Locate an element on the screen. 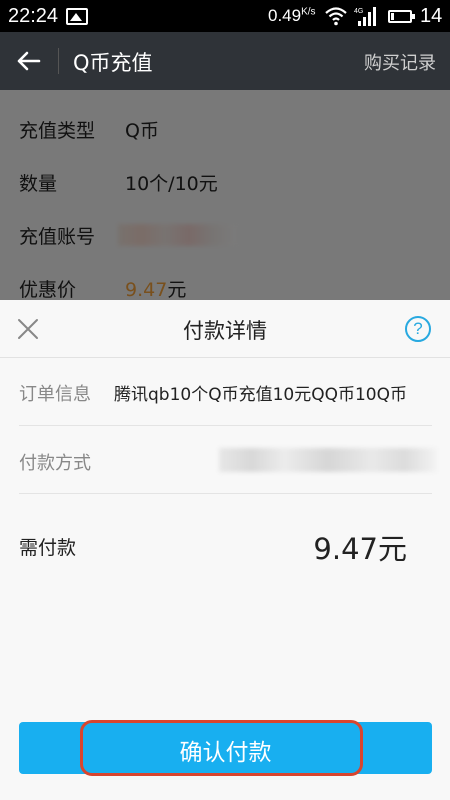 This screenshot has height=800, width=450. app-bar: Q币充值 购买记录 is located at coordinates (225, 61).